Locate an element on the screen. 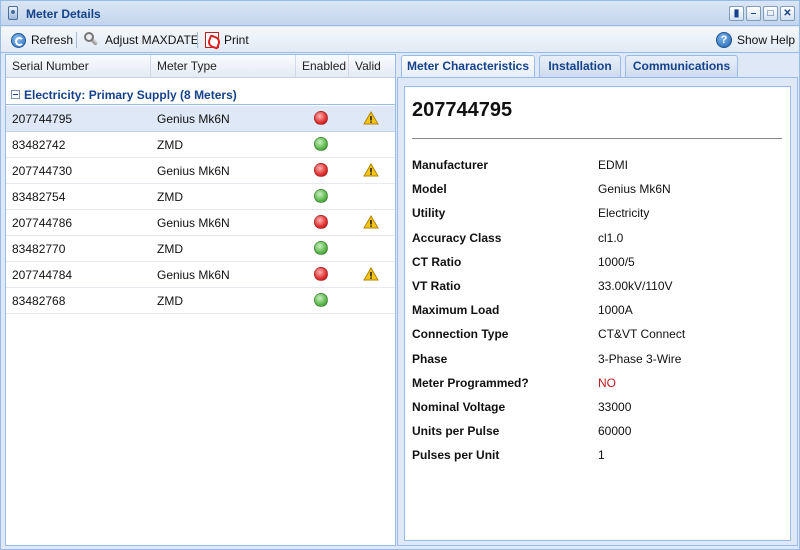 This screenshot has width=800, height=550. serial-number-cell: 83482754 is located at coordinates (39, 197).